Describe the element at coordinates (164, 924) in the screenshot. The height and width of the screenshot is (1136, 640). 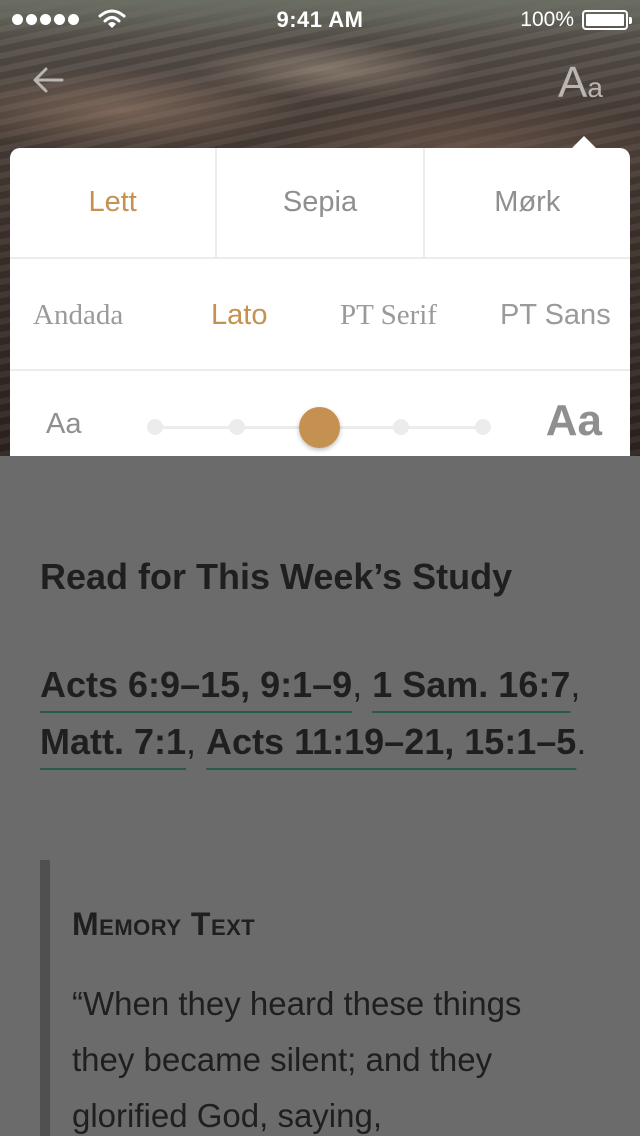
I see `memory-text-title: Memory Text` at that location.